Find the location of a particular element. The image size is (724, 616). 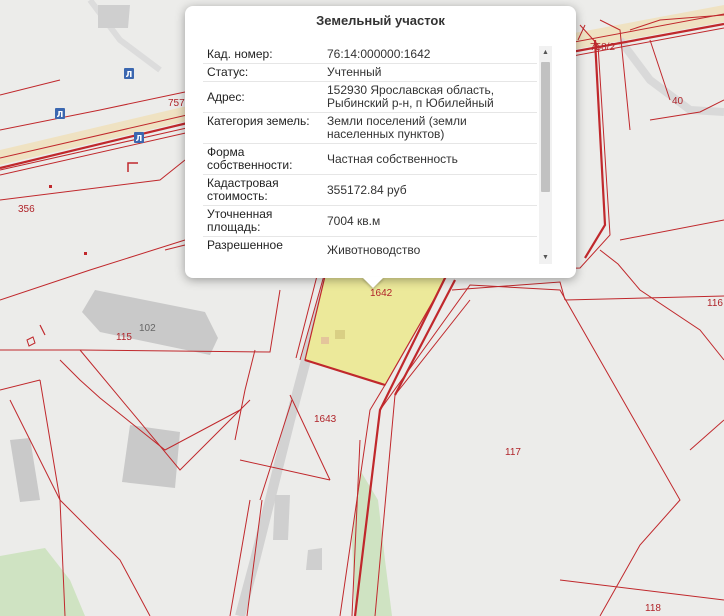

info-row-status: Статус: Учтенный is located at coordinates (370, 73).